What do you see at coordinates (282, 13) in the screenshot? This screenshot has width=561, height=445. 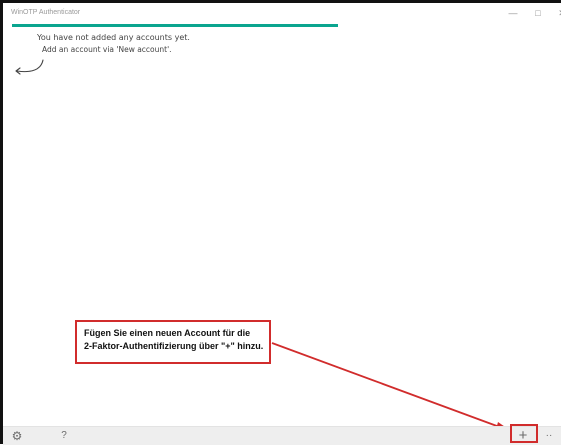 I see `title-bar: WinOTP Authenticator — □ ✕` at bounding box center [282, 13].